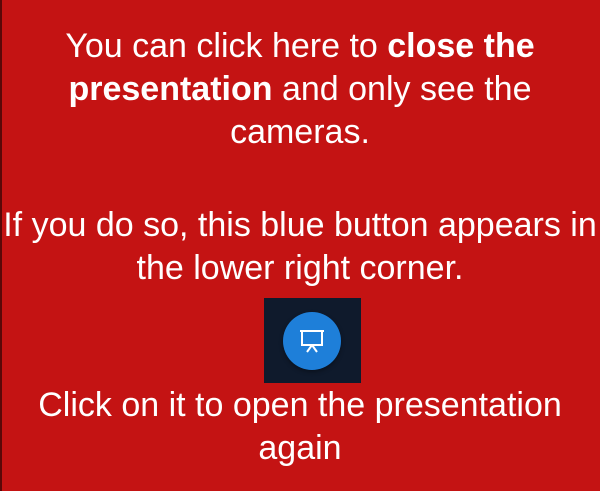 This screenshot has width=600, height=491. I want to click on instruction-suffix: and only see the cameras., so click(381, 110).